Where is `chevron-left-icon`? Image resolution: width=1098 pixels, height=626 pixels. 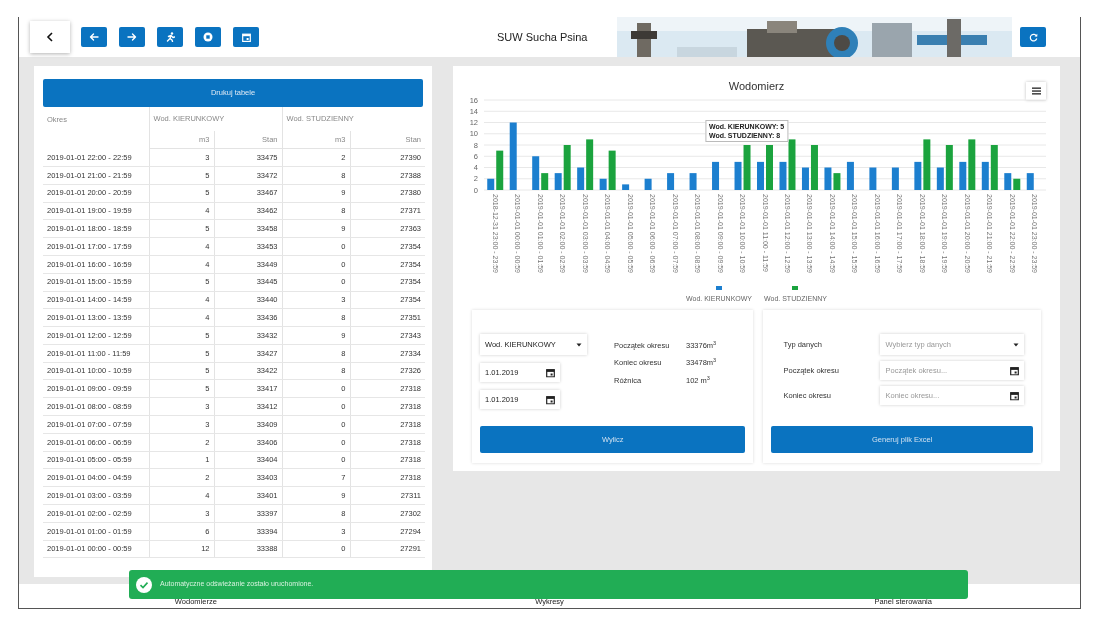 chevron-left-icon is located at coordinates (50, 37).